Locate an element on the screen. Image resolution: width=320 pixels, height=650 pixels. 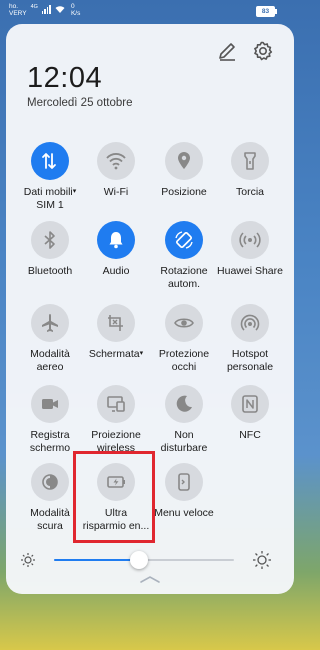
tile-label-line2: SIM 1 is located at coordinates (50, 204).